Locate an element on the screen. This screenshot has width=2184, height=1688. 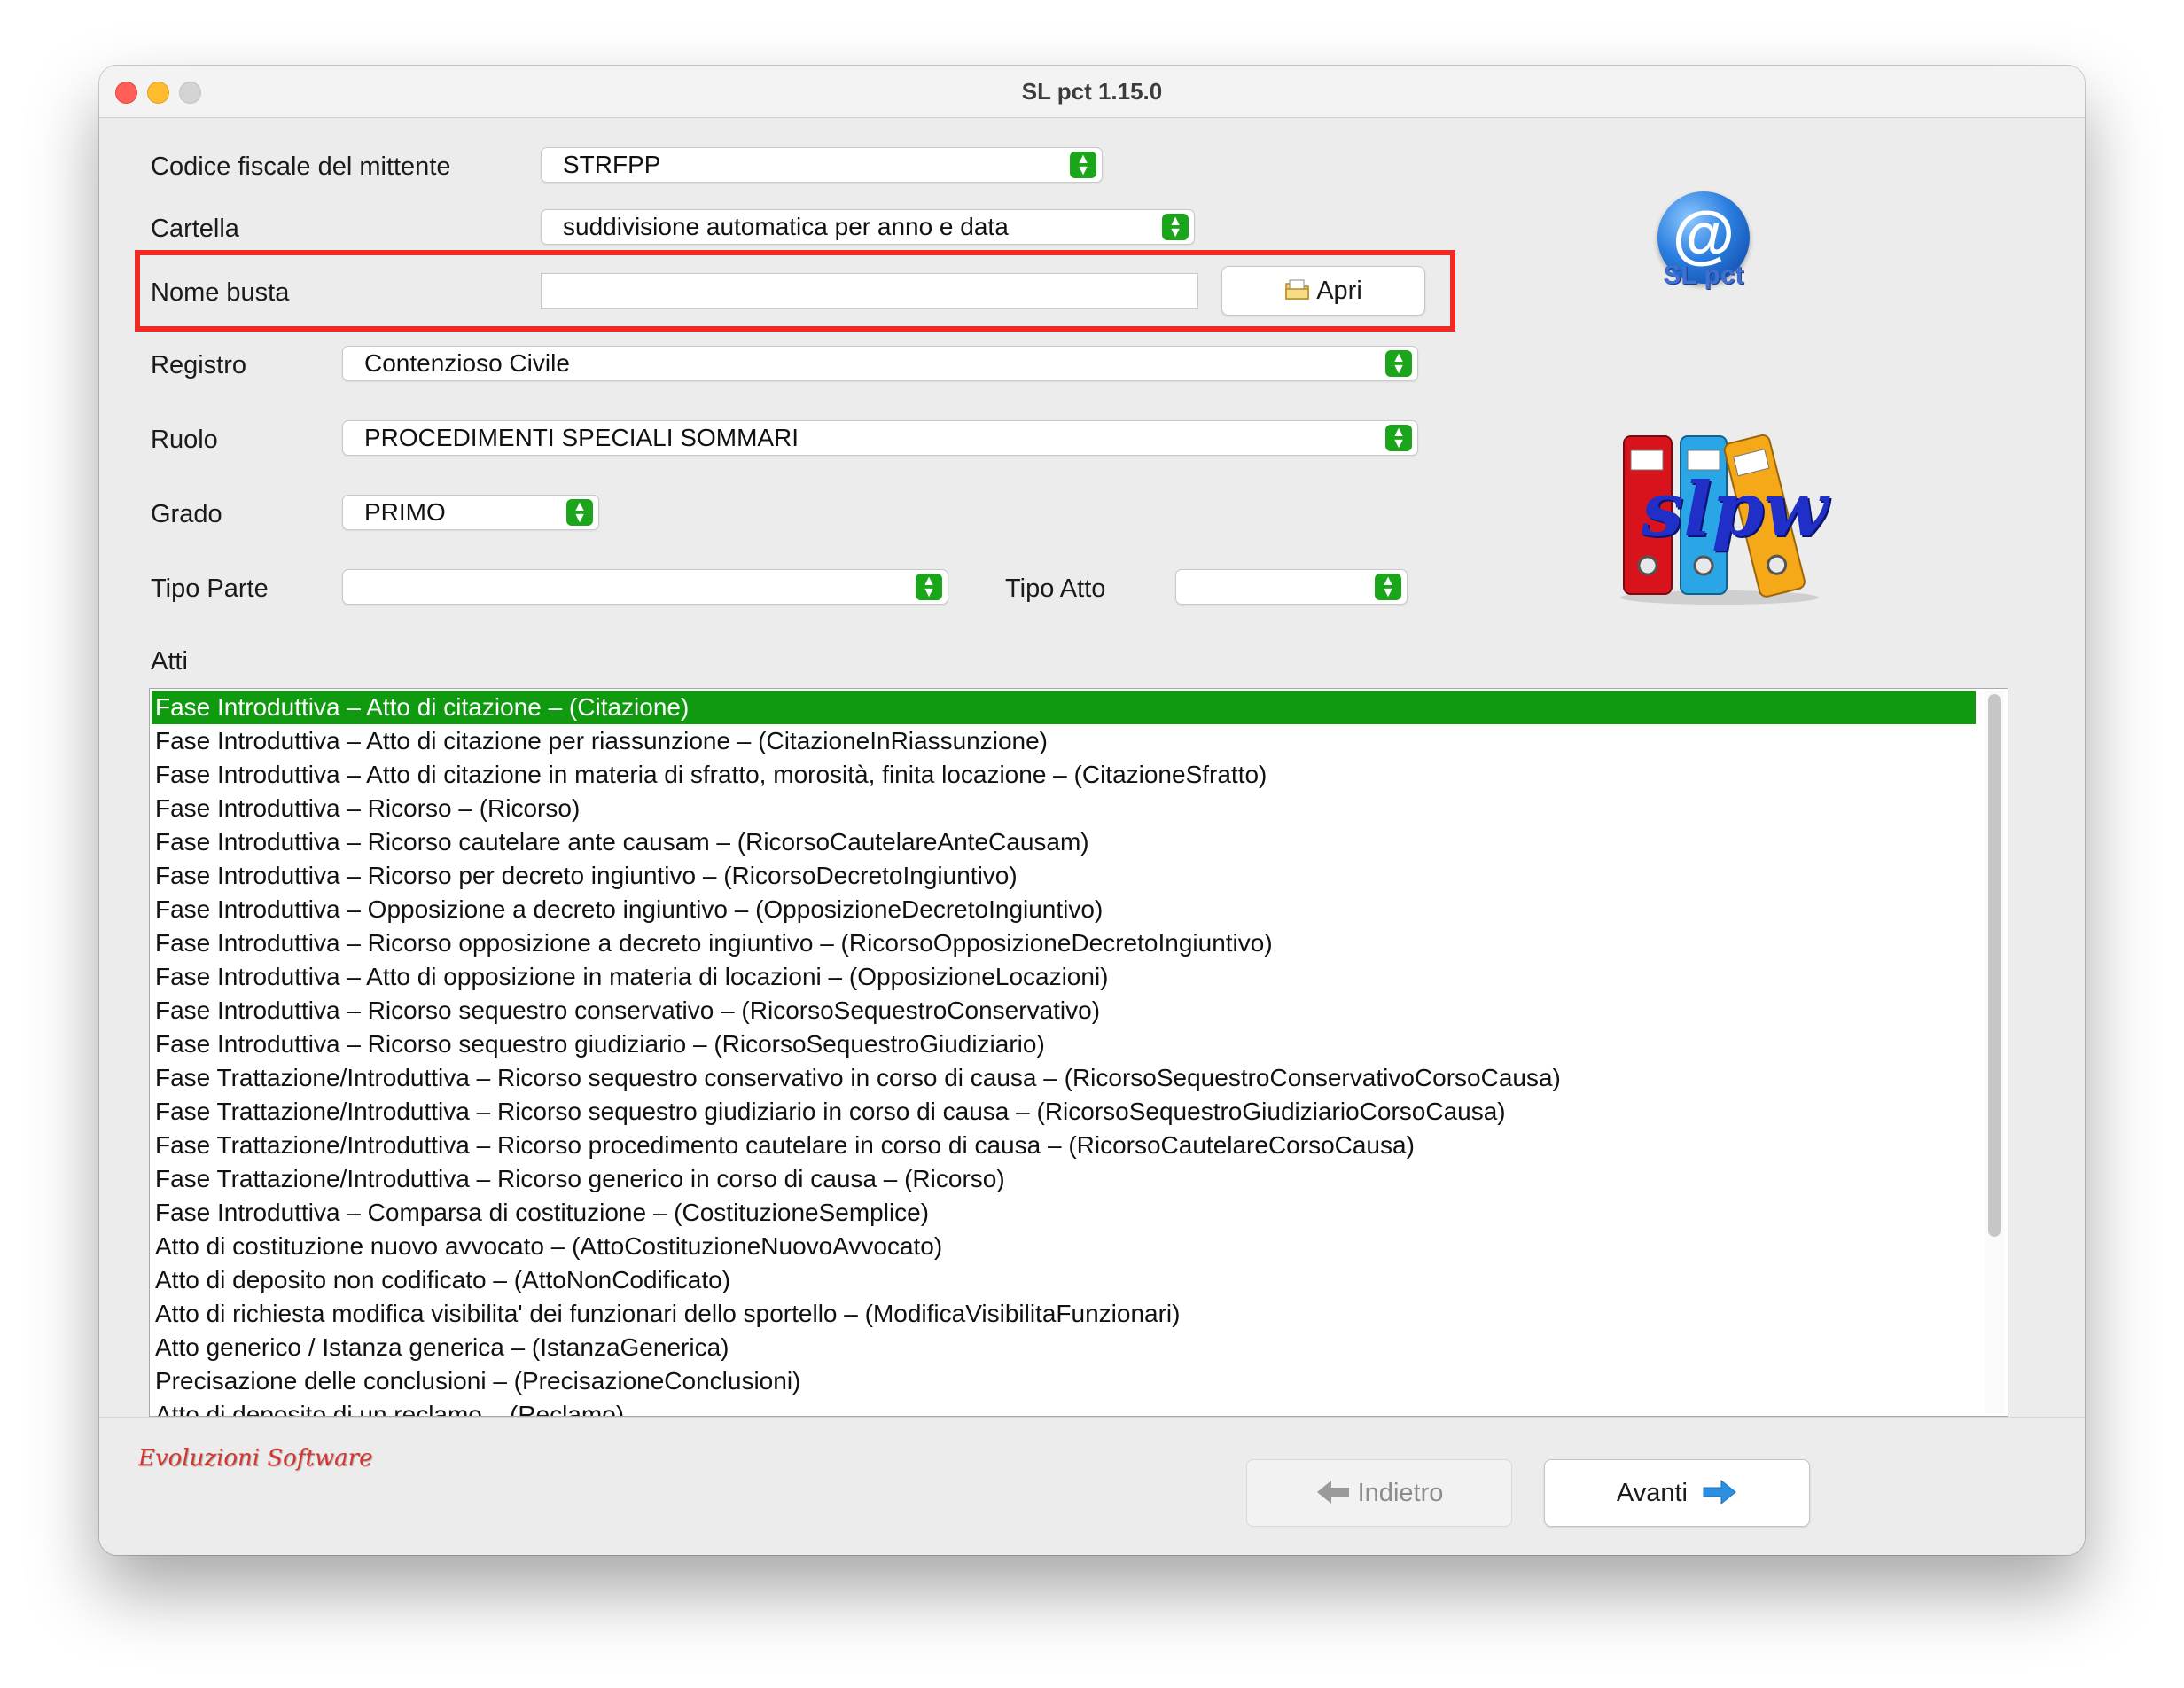
avanti-button-label: Avanti is located at coordinates (1652, 1493).